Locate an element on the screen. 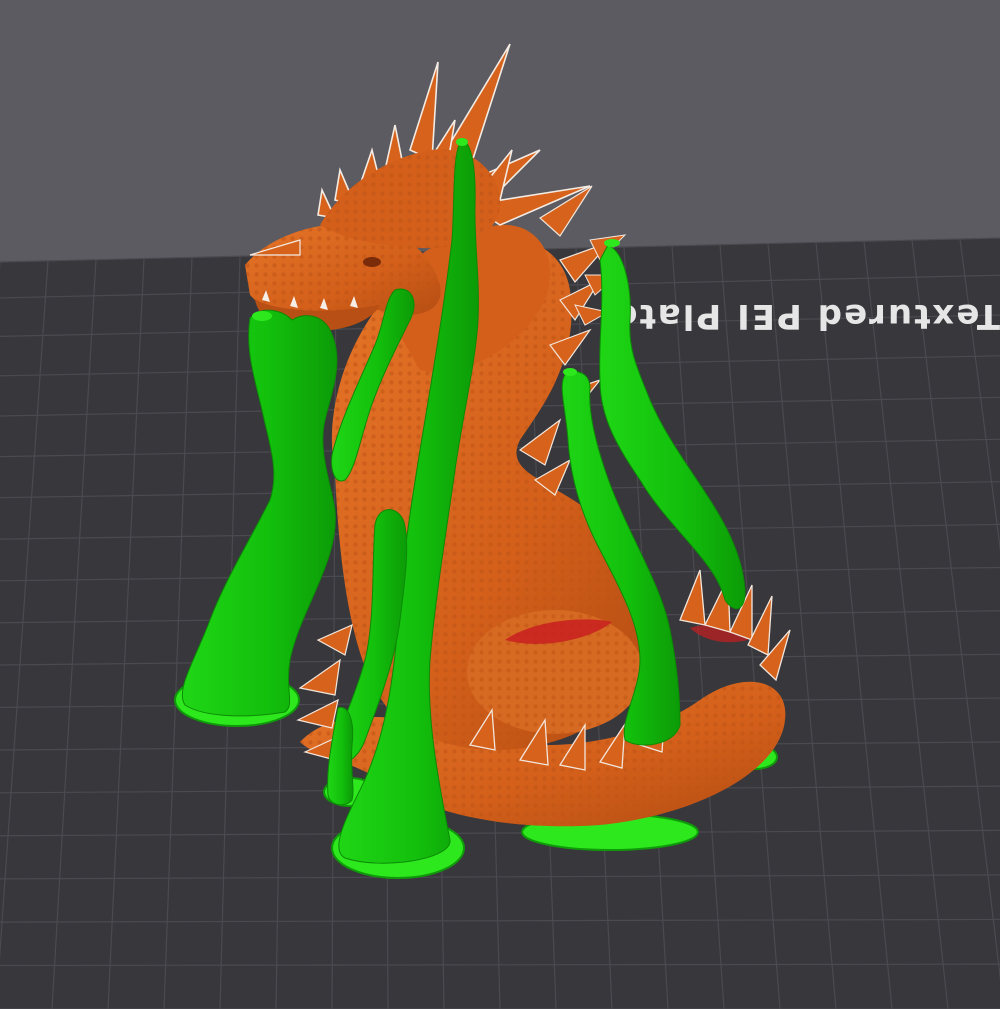 The height and width of the screenshot is (1009, 1000). plate-label: Textured PEI Plate is located at coordinates (806, 316).